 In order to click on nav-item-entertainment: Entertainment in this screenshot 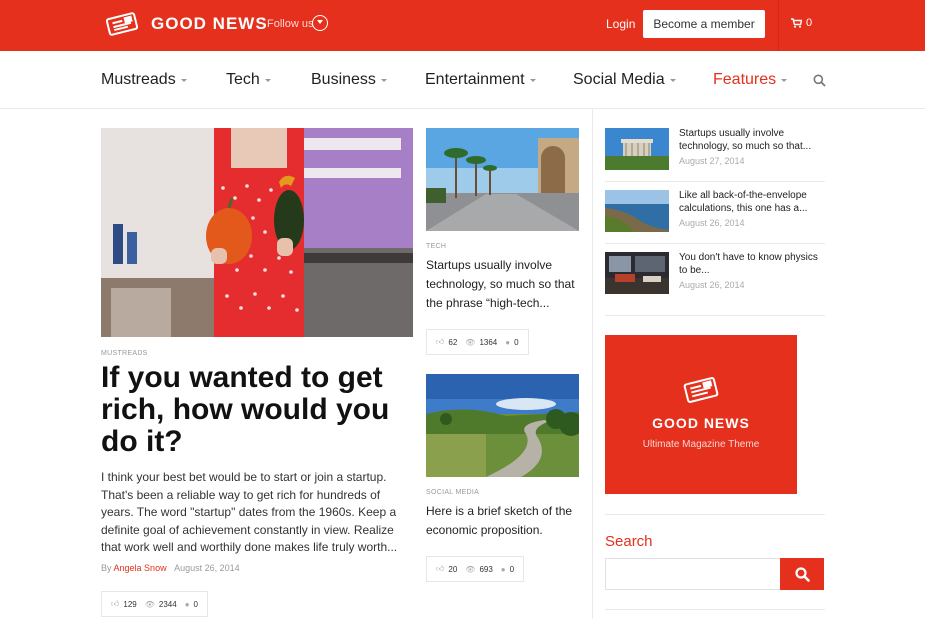, I will do `click(480, 80)`.